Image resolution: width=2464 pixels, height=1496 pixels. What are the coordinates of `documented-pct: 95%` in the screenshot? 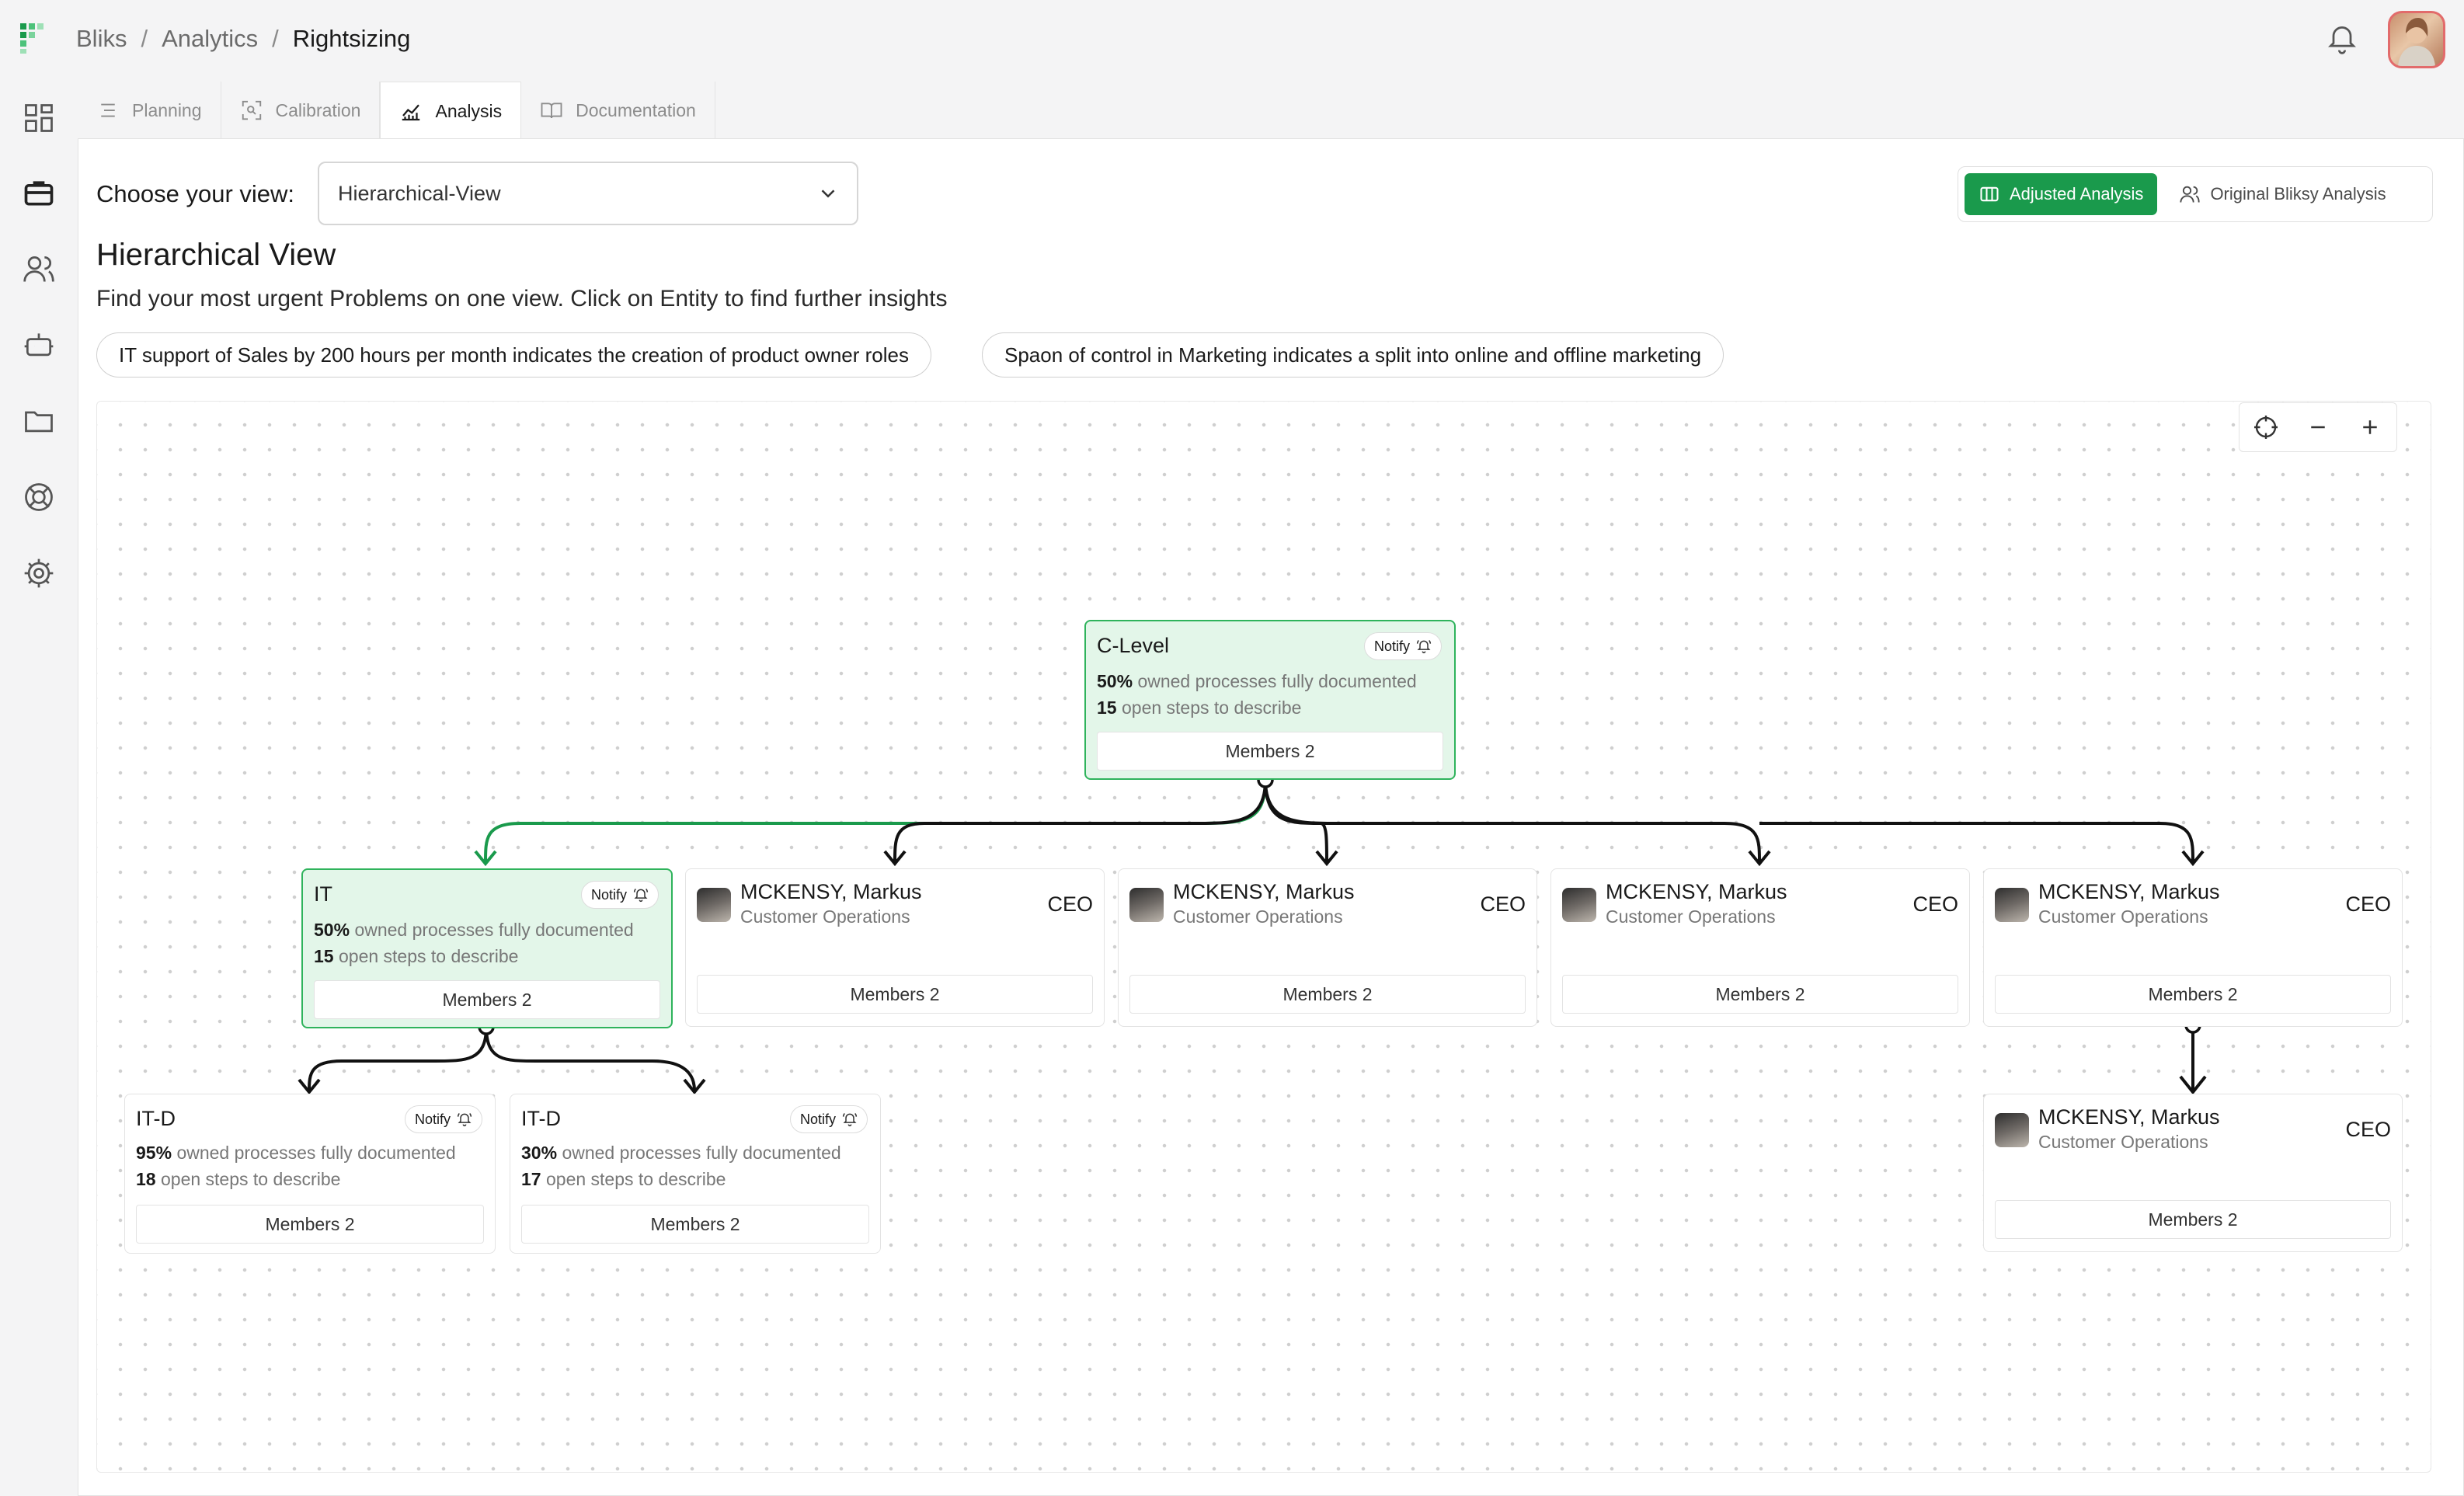 It's located at (154, 1153).